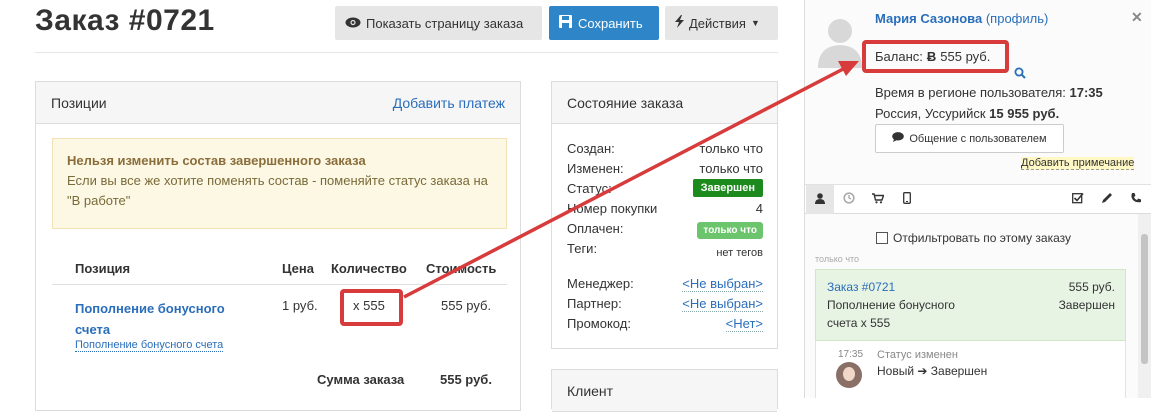 The height and width of the screenshot is (412, 1151). I want to click on eye-icon, so click(353, 23).